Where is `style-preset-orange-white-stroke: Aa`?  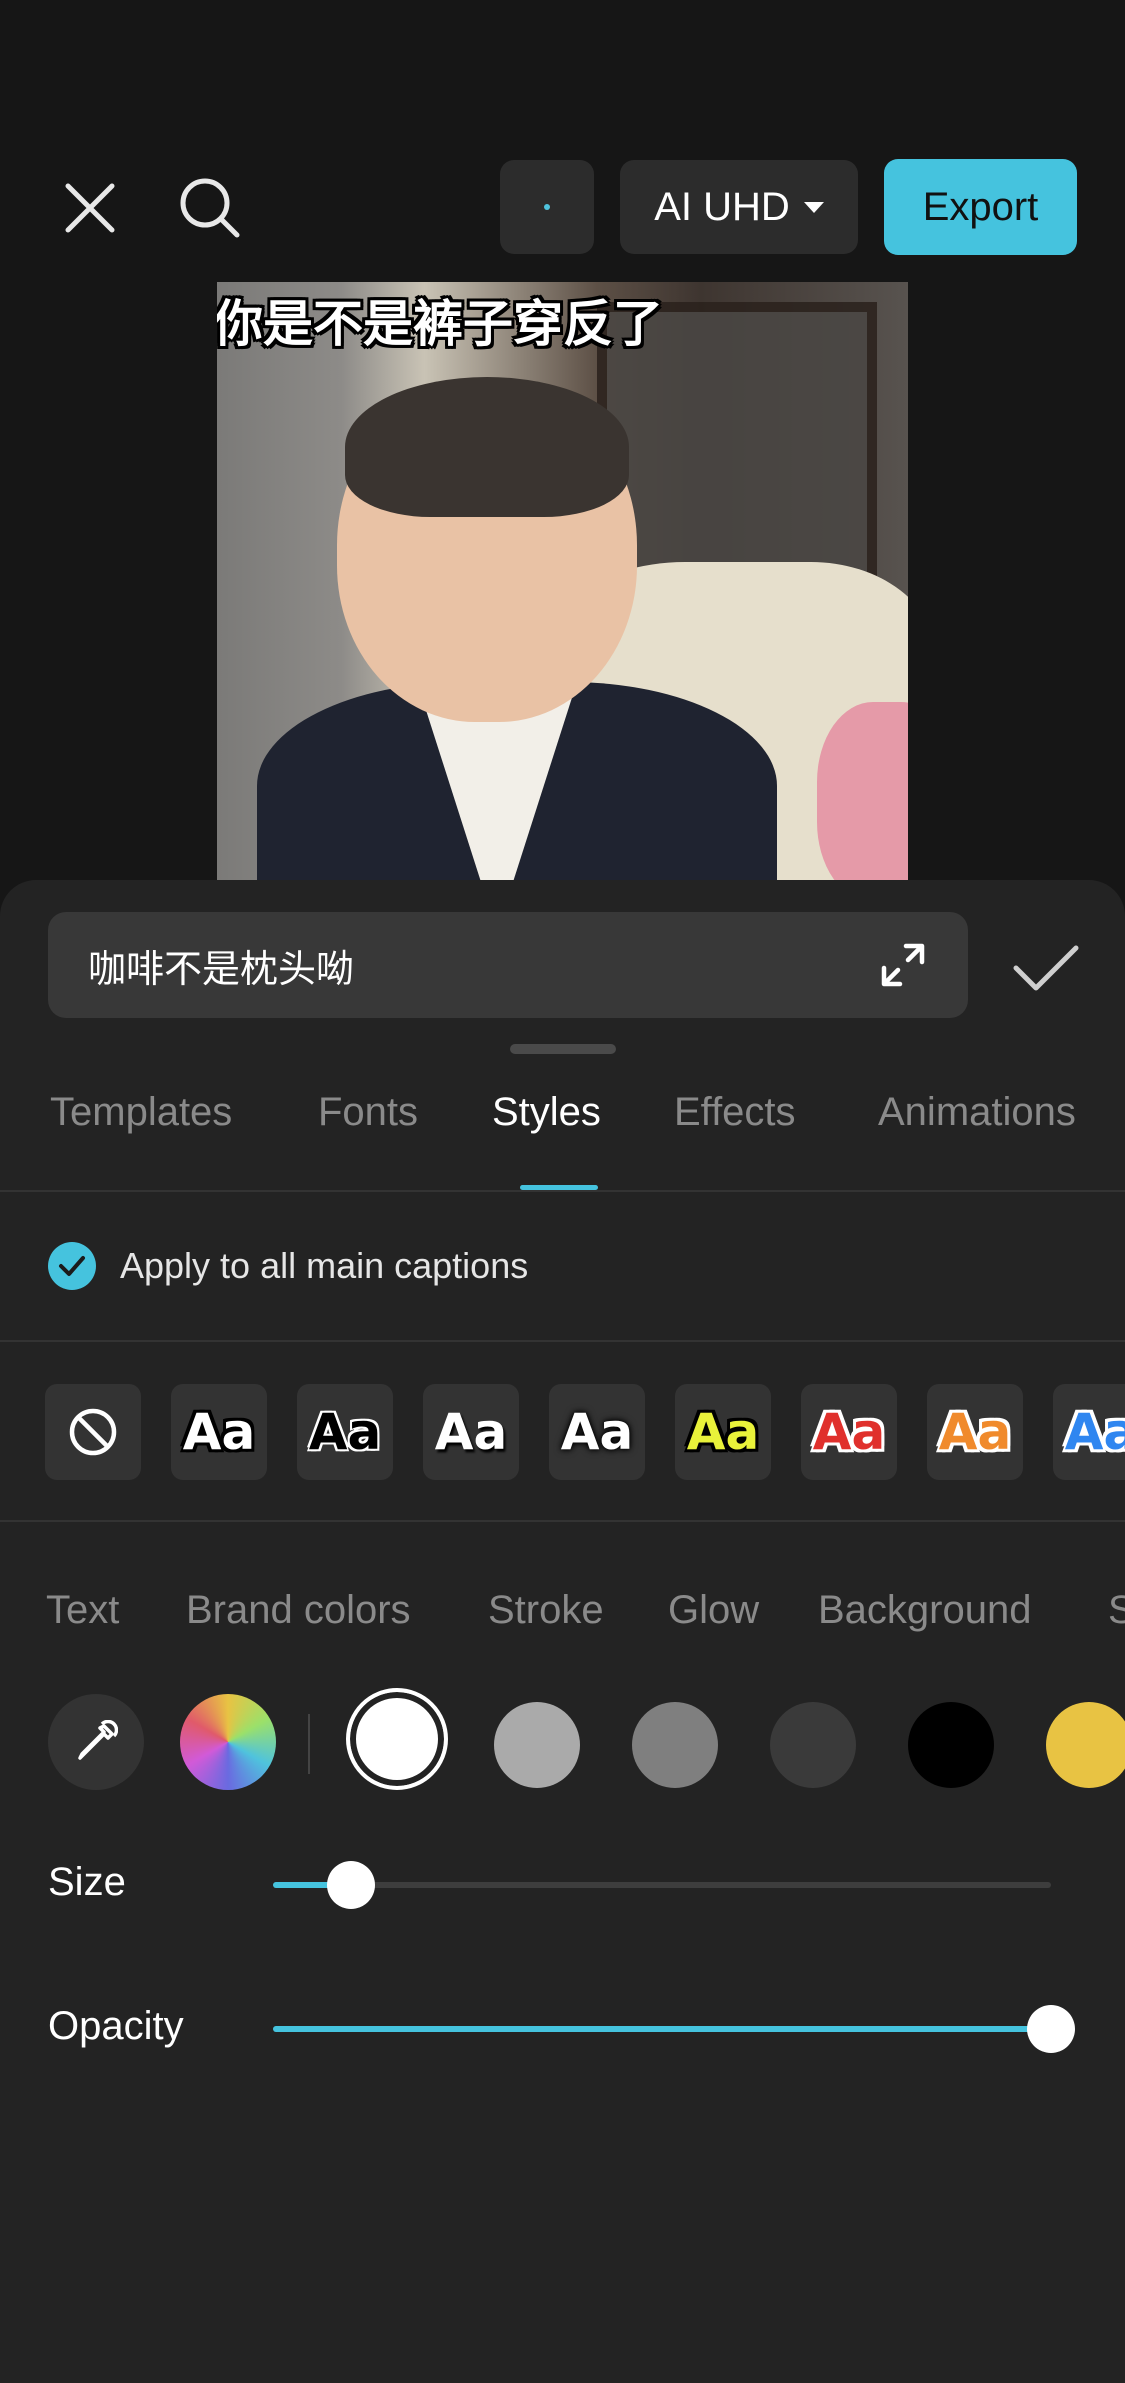
style-preset-orange-white-stroke: Aa is located at coordinates (975, 1432).